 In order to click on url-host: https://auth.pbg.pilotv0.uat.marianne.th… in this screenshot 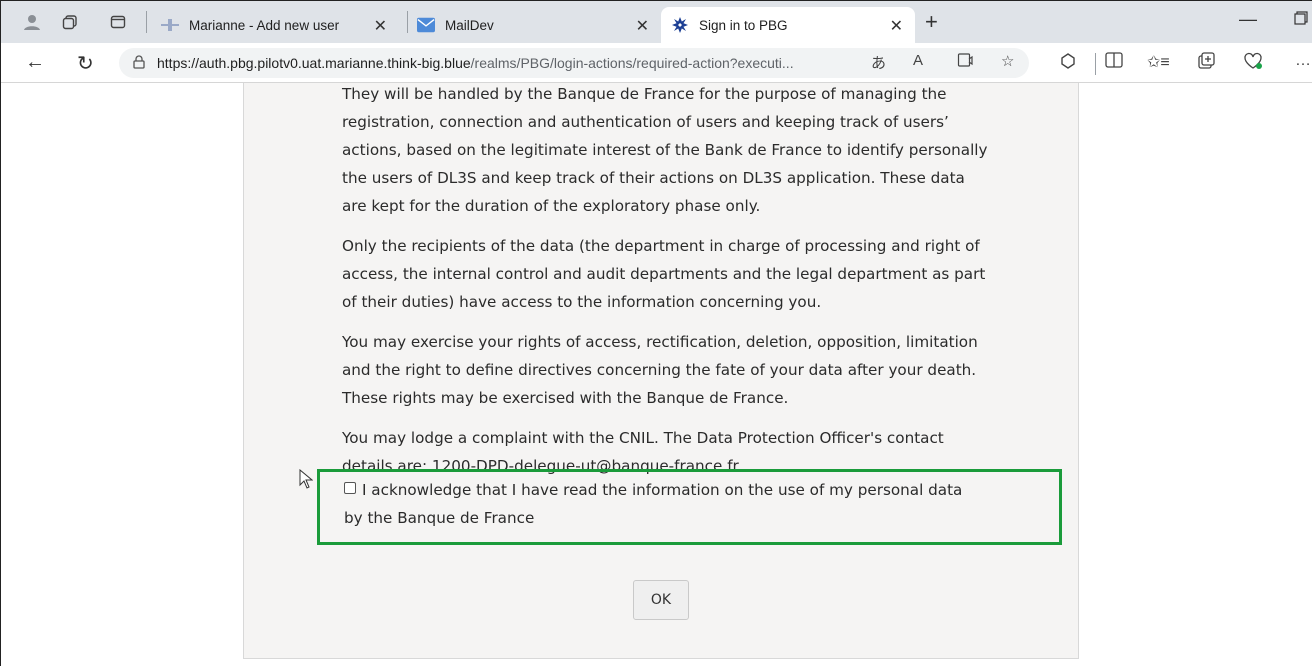, I will do `click(314, 63)`.